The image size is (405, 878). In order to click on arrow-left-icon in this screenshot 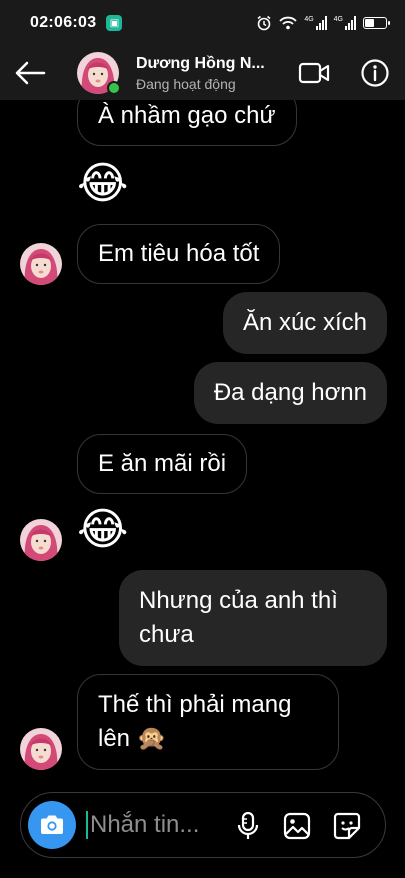, I will do `click(30, 73)`.